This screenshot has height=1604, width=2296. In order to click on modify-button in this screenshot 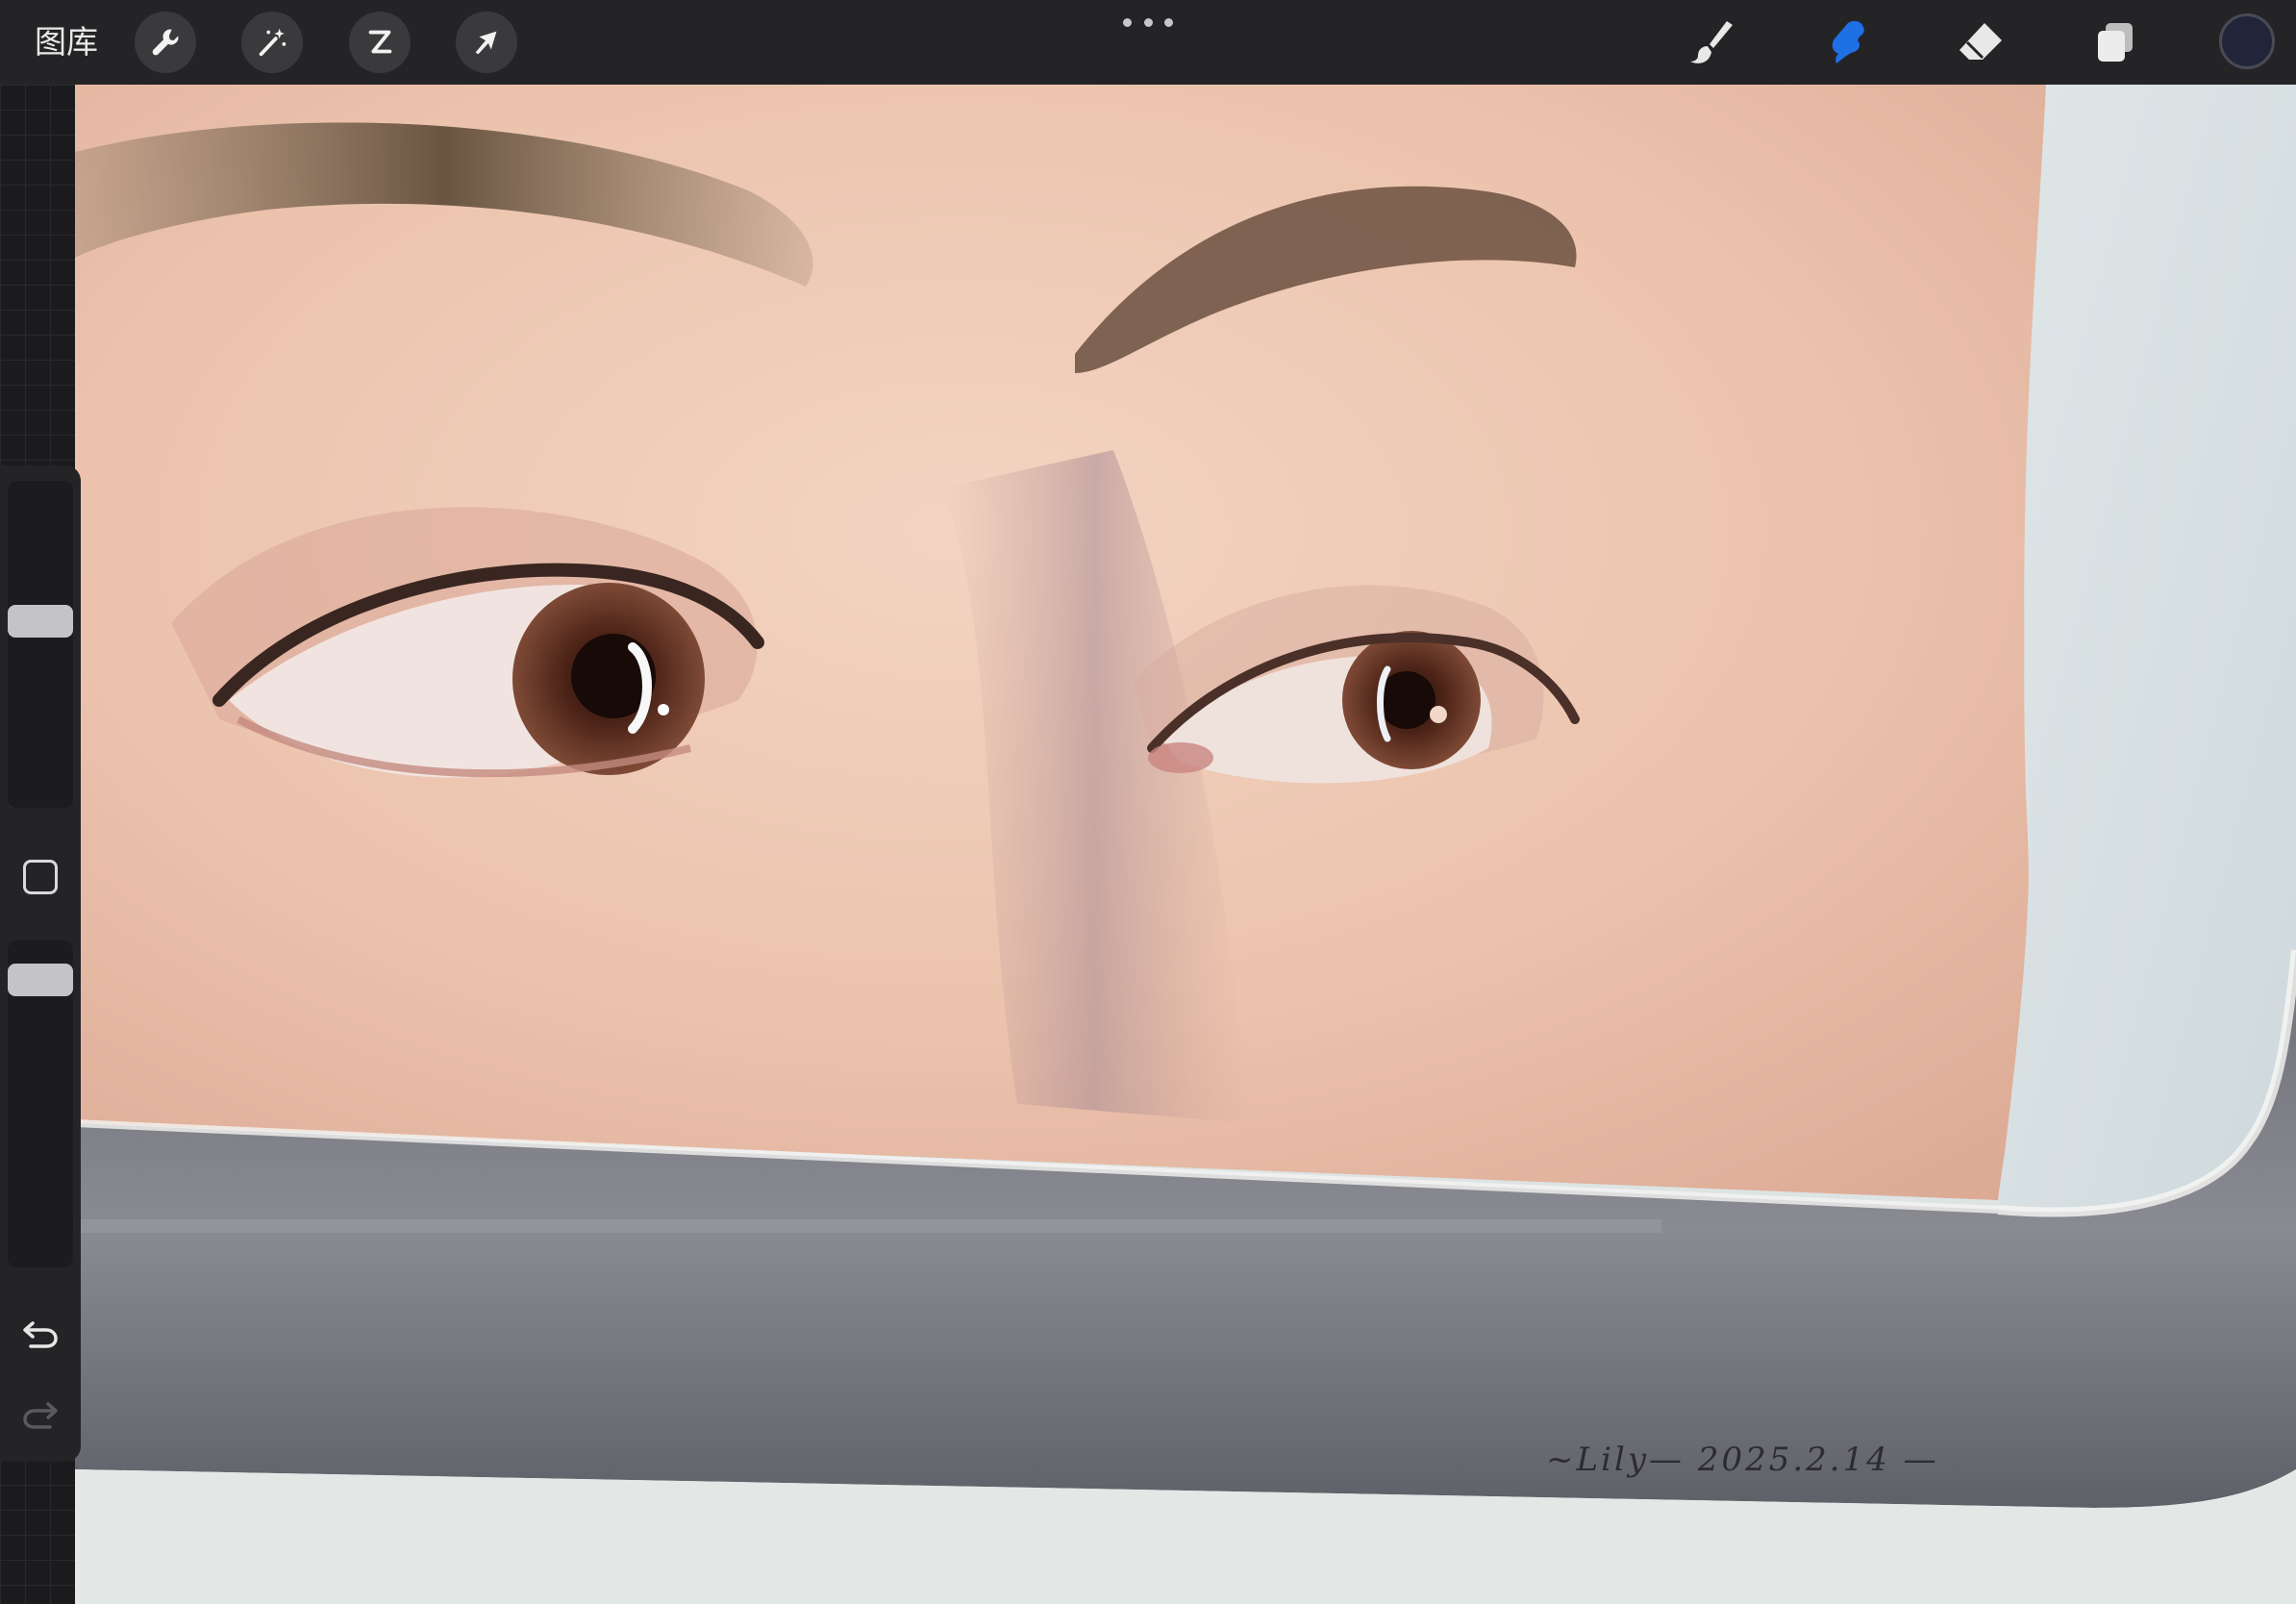, I will do `click(40, 877)`.